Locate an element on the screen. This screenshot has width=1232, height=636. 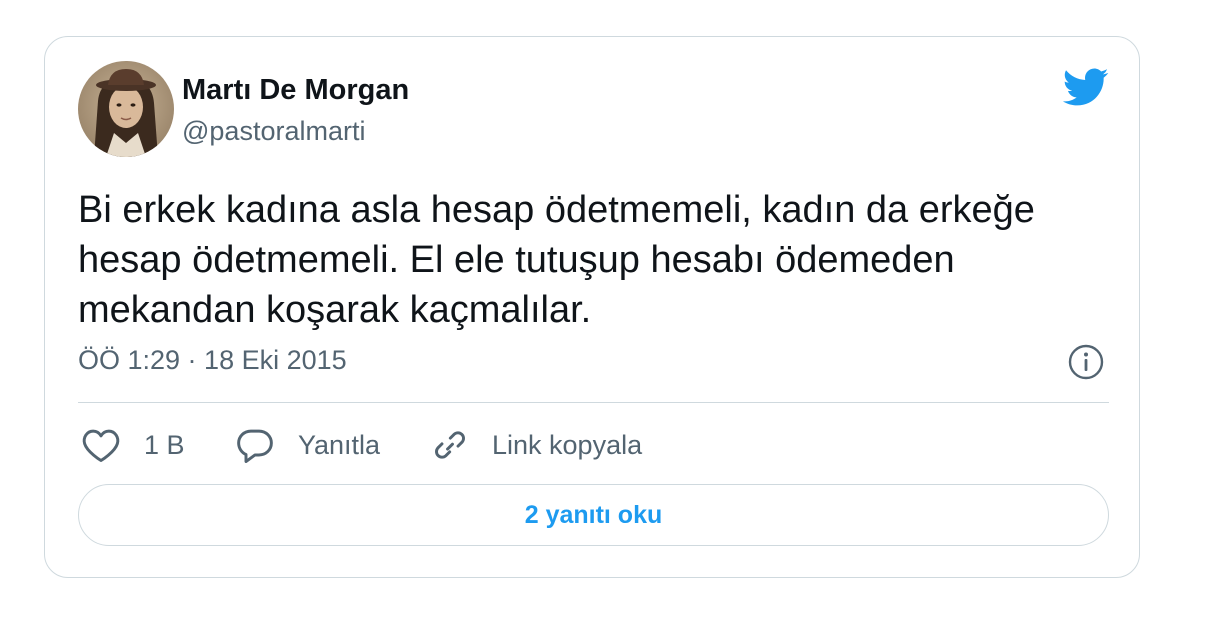
info-svg is located at coordinates (1086, 362).